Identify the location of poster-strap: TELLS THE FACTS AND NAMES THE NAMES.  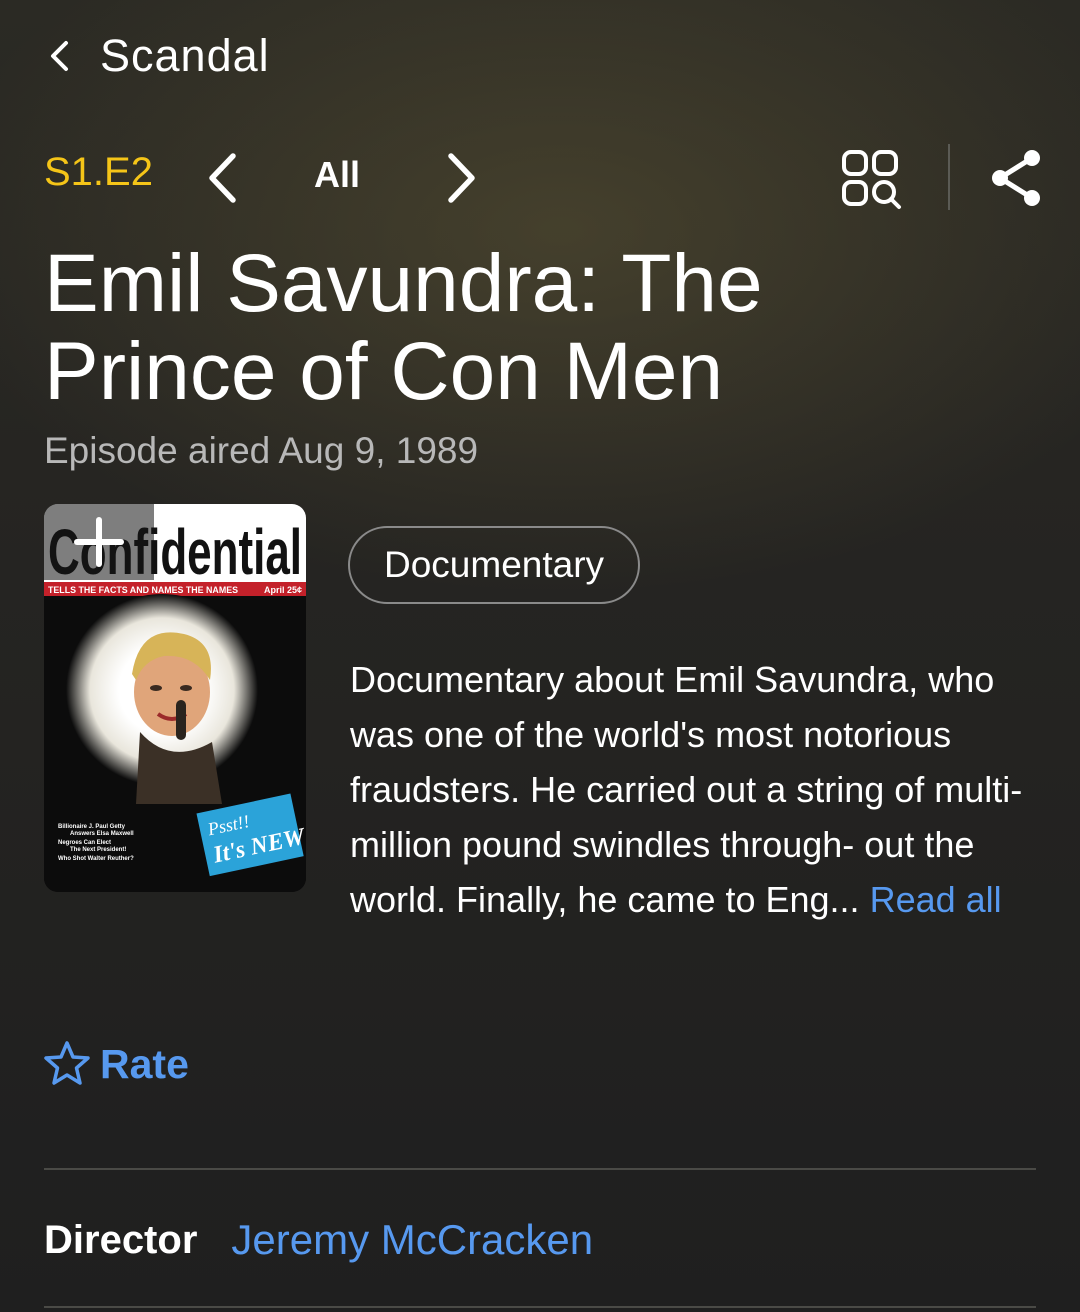
(143, 590).